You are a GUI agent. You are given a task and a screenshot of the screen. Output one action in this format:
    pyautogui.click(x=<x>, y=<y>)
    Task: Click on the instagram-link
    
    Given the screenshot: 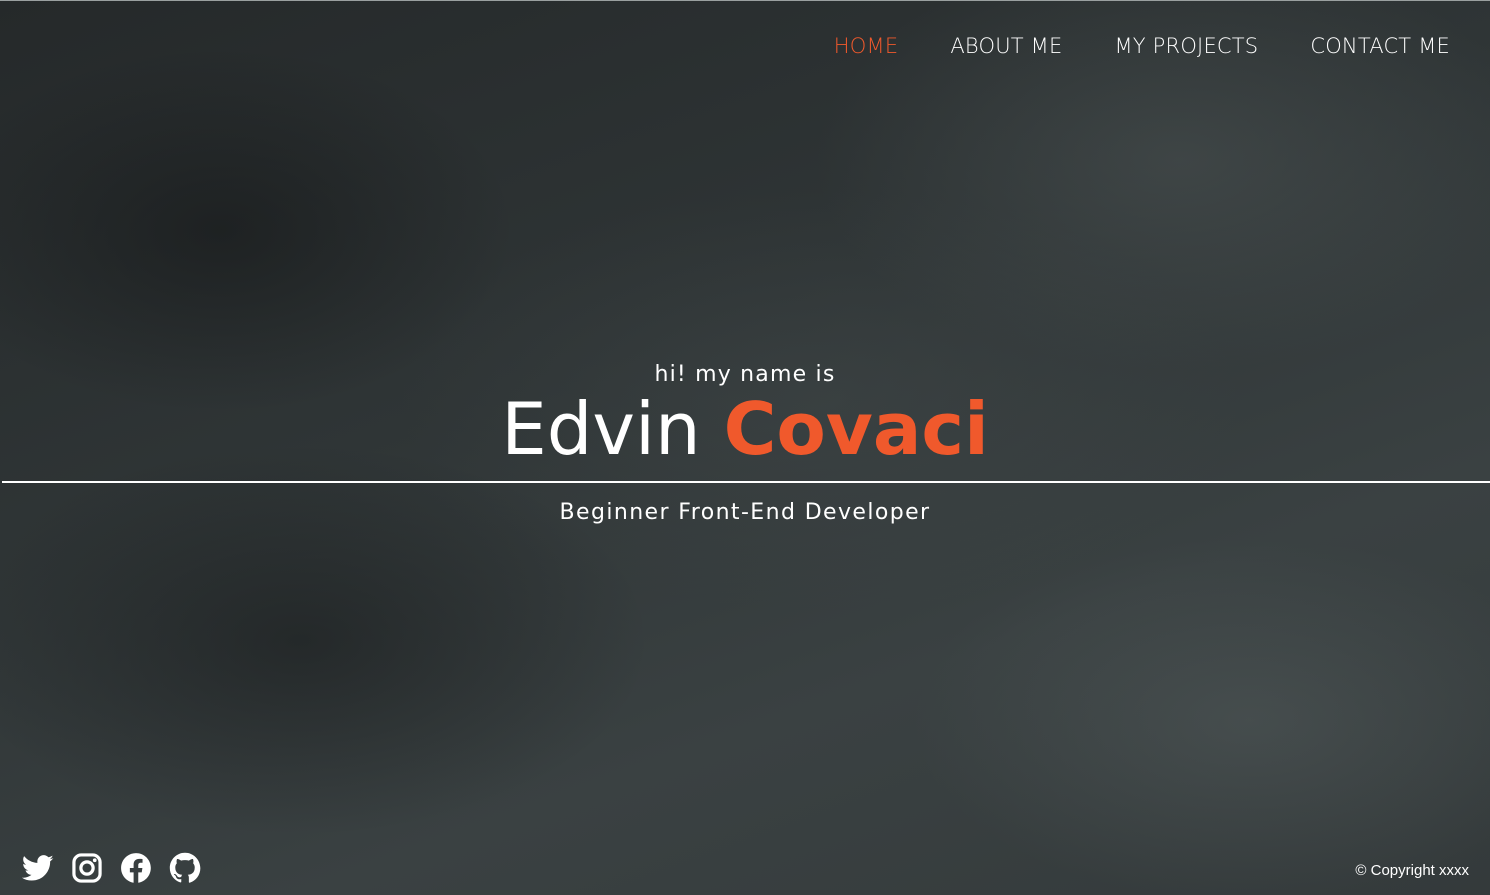 What is the action you would take?
    pyautogui.click(x=87, y=868)
    